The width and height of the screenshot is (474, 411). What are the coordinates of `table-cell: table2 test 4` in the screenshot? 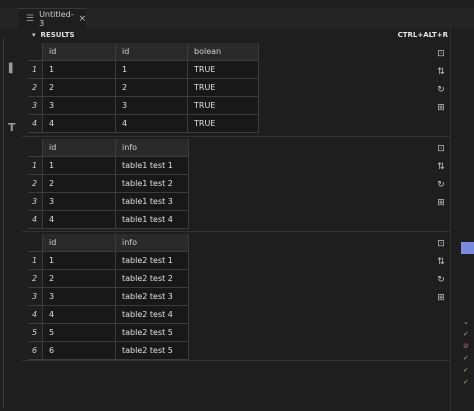 It's located at (152, 314).